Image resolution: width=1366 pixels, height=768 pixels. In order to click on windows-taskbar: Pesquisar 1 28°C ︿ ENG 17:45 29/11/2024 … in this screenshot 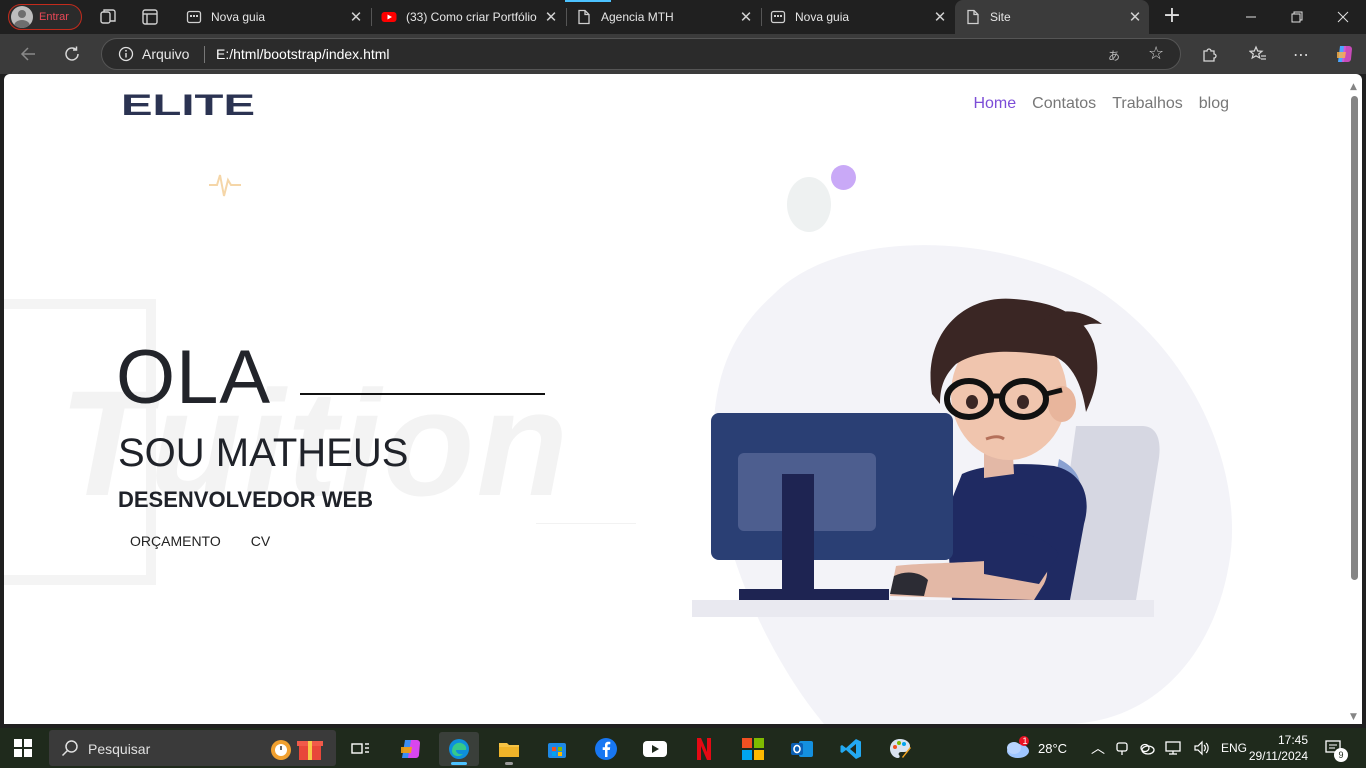, I will do `click(683, 748)`.